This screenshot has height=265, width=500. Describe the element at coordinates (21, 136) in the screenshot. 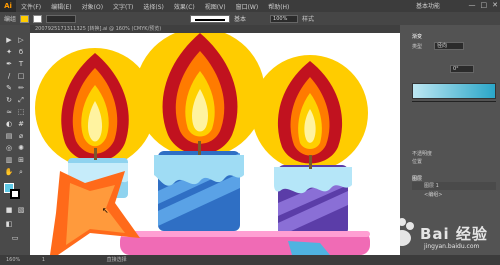

I see `eyedropper-icon: ⌀` at that location.